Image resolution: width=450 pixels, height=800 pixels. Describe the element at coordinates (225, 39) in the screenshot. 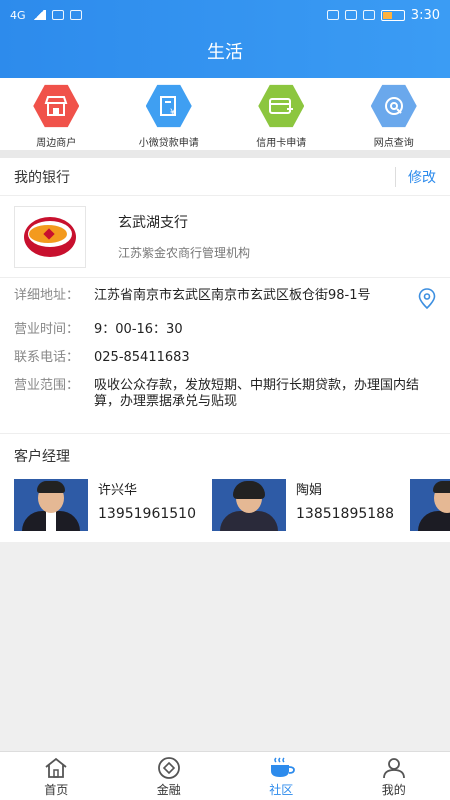

I see `header: 4G 3:30 生活` at that location.